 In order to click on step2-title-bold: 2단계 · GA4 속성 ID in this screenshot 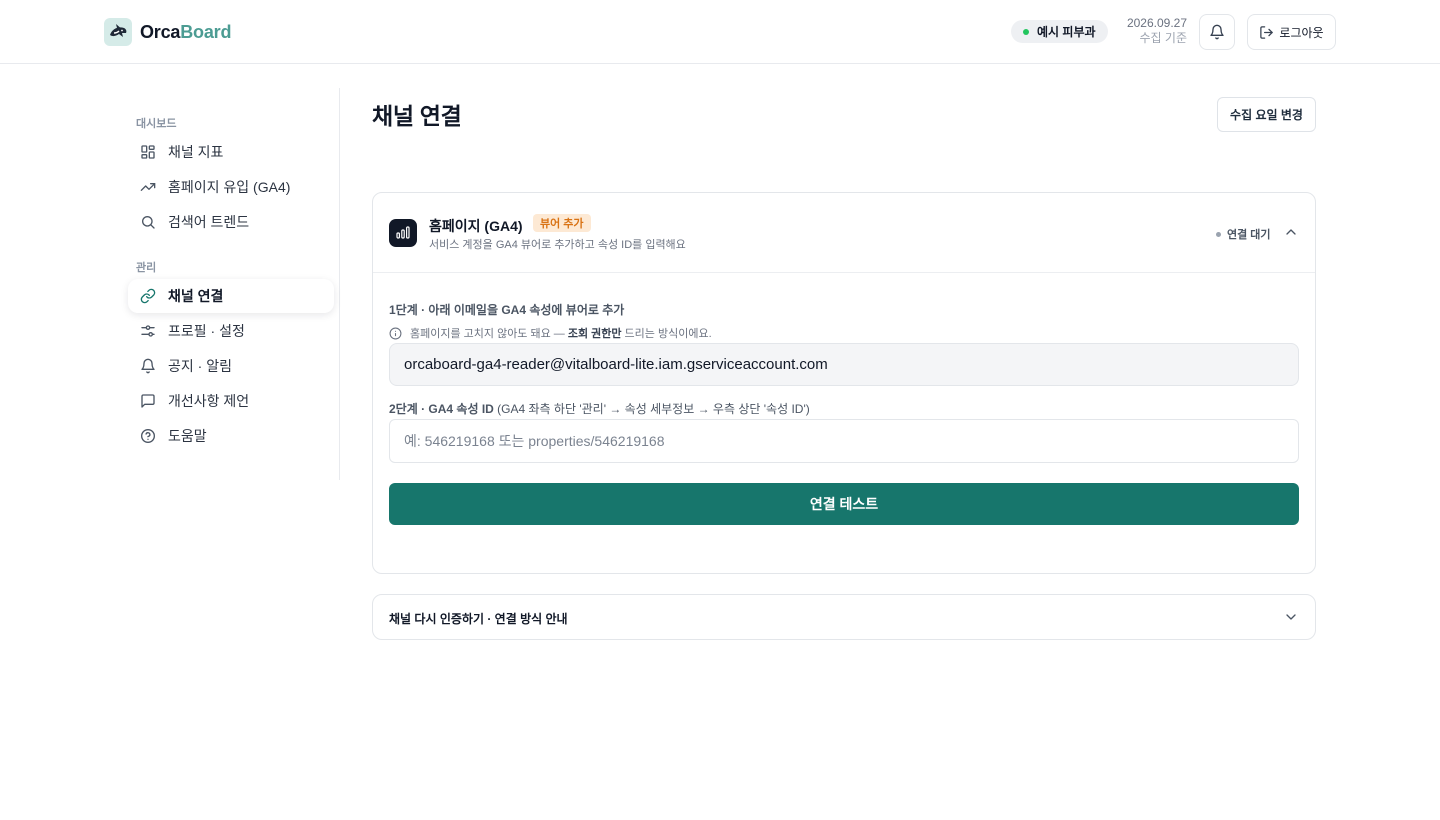, I will do `click(441, 409)`.